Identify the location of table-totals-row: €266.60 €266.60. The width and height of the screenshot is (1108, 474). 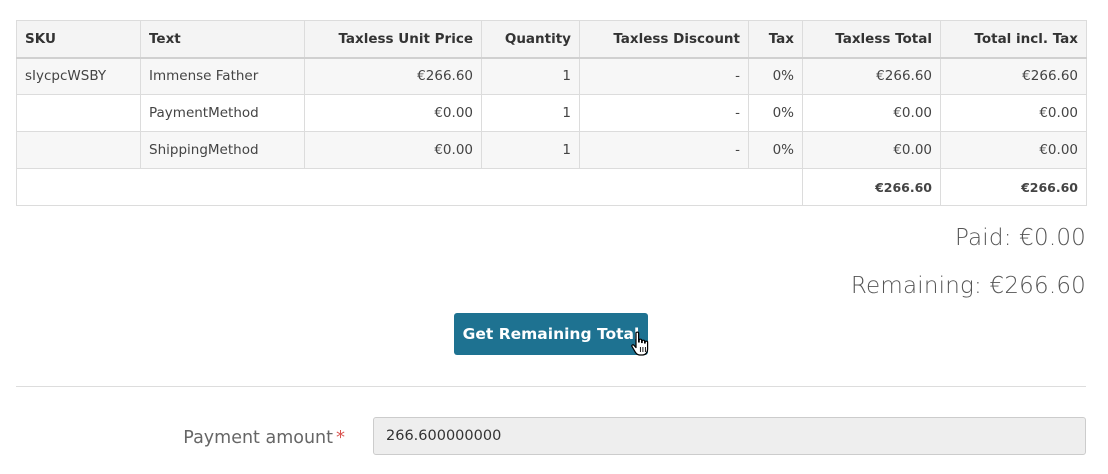
(551, 187).